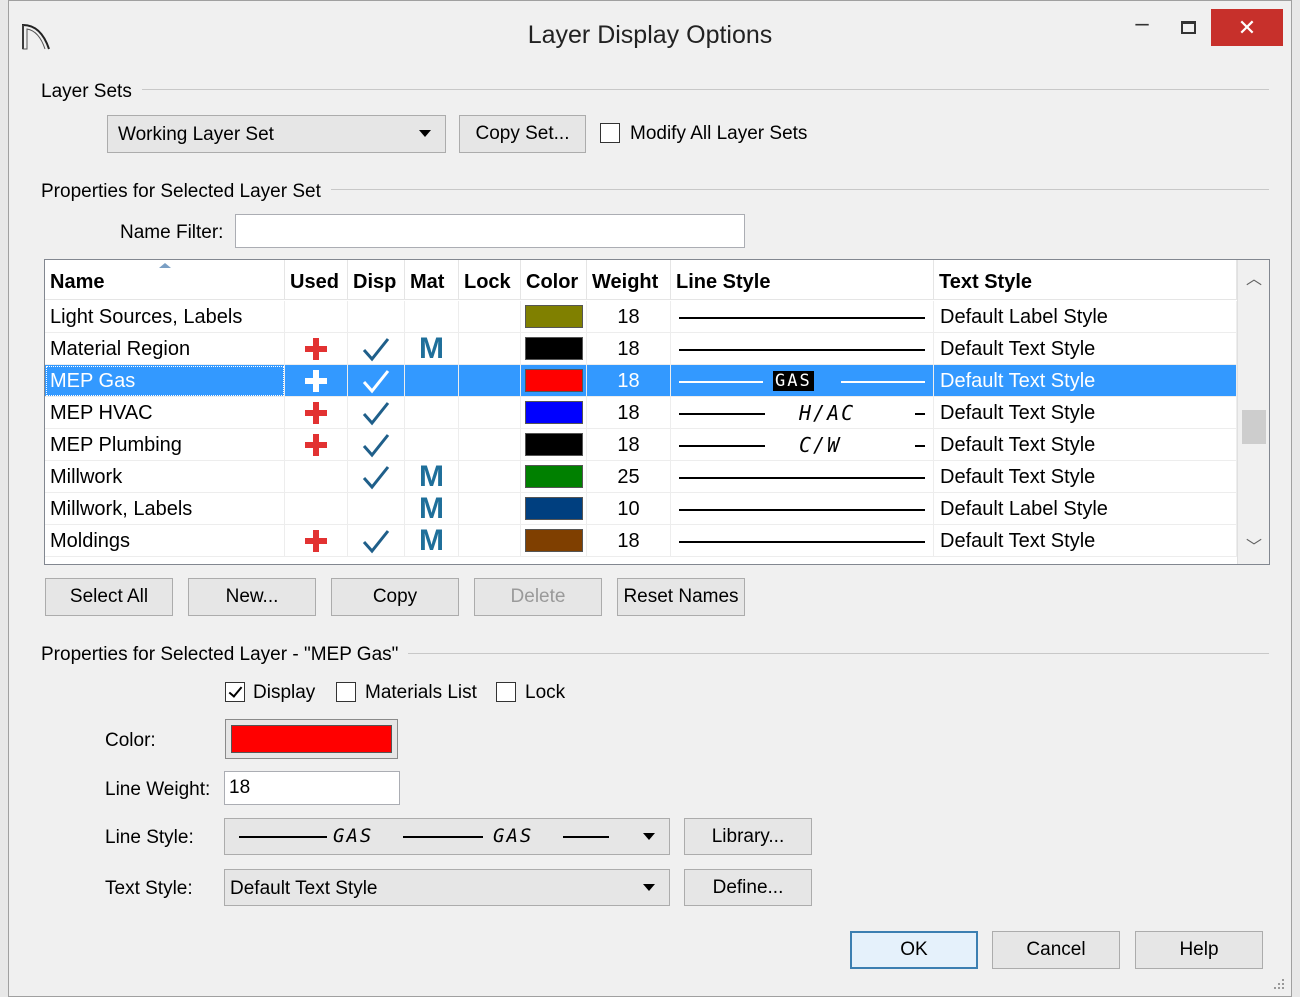 The image size is (1300, 997). I want to click on layer-name-cell: MEP HVAC, so click(165, 413).